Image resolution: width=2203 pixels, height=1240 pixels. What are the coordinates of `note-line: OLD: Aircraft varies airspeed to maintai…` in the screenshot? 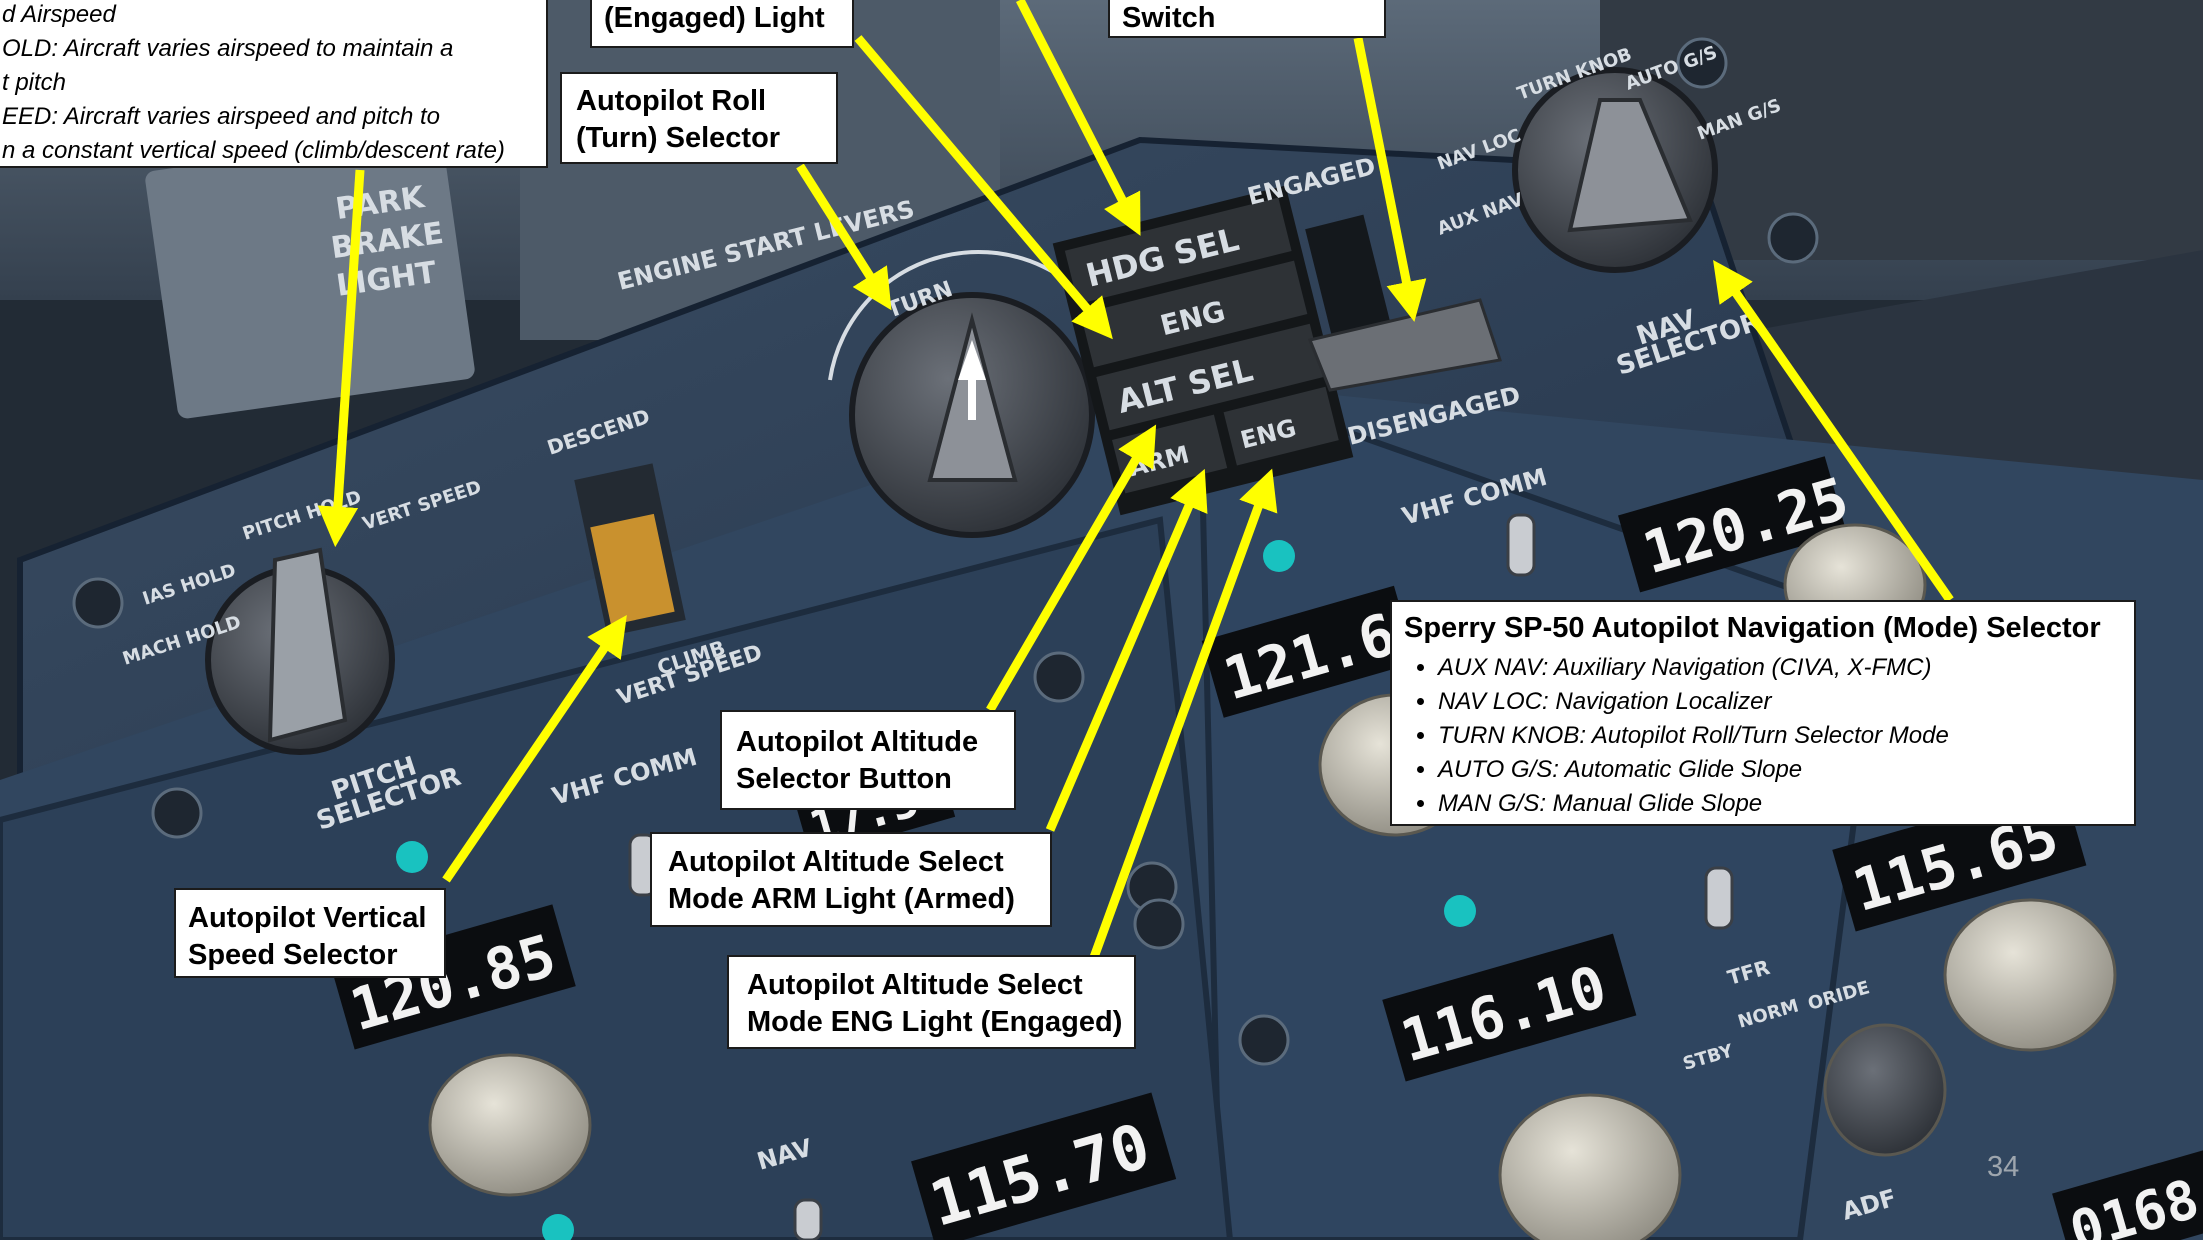 It's located at (228, 48).